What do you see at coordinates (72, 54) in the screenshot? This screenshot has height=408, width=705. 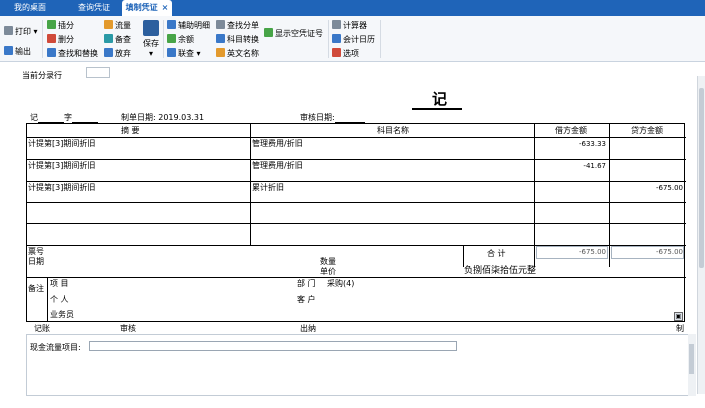 I see `find-replace-button: 查找和替换` at bounding box center [72, 54].